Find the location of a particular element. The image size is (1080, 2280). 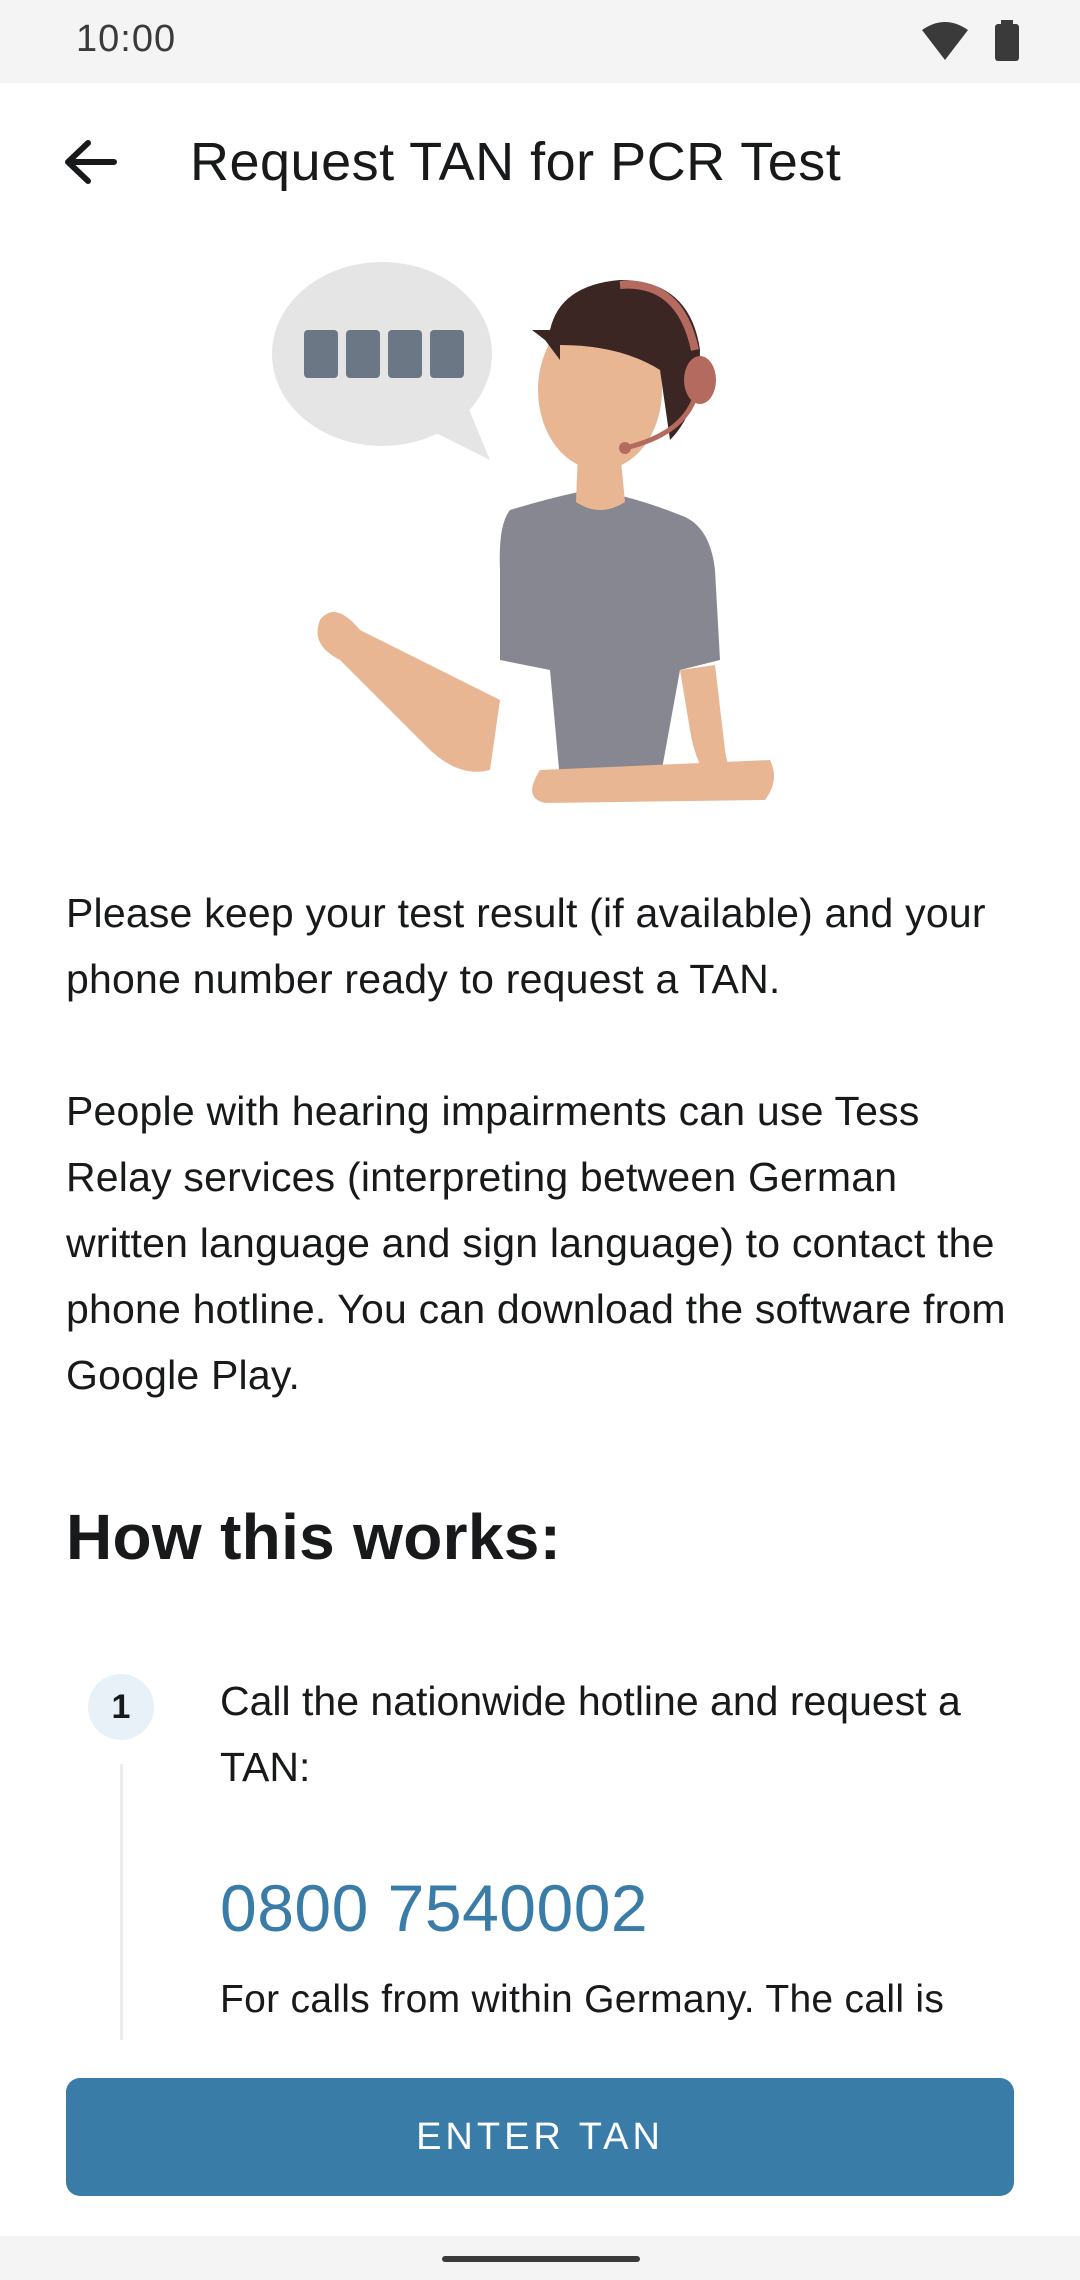

app-bar: Request TAN for PCR Test is located at coordinates (540, 163).